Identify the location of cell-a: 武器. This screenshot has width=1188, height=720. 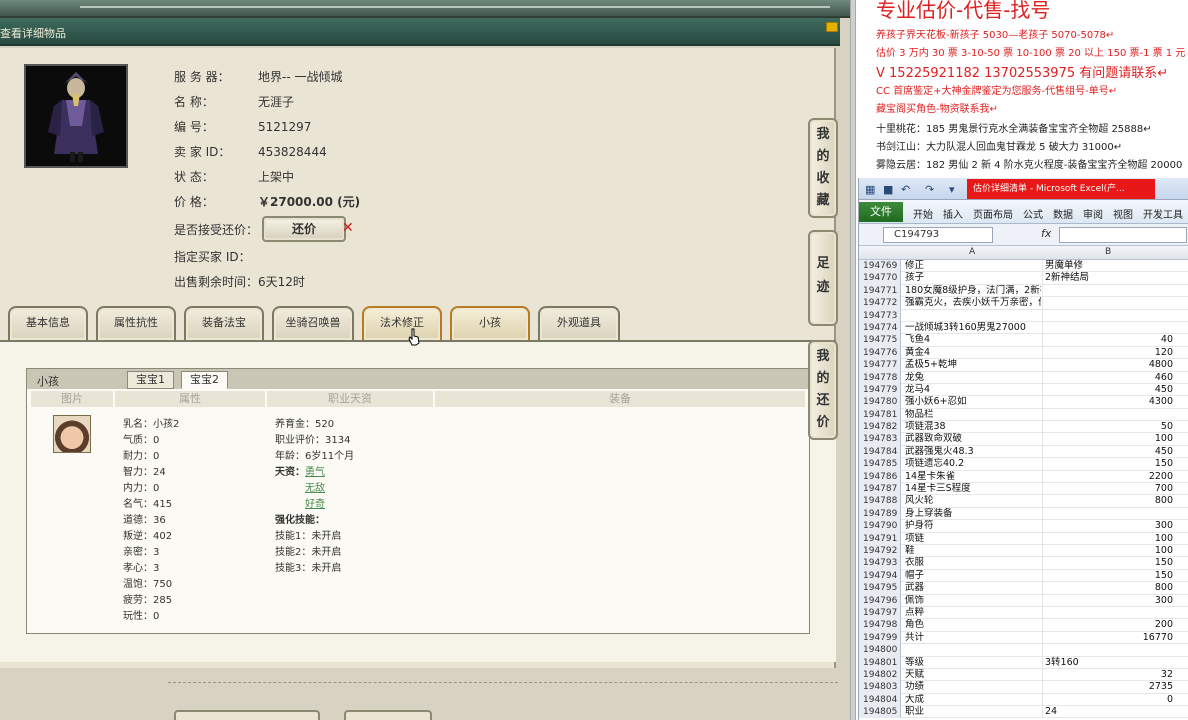
(973, 588).